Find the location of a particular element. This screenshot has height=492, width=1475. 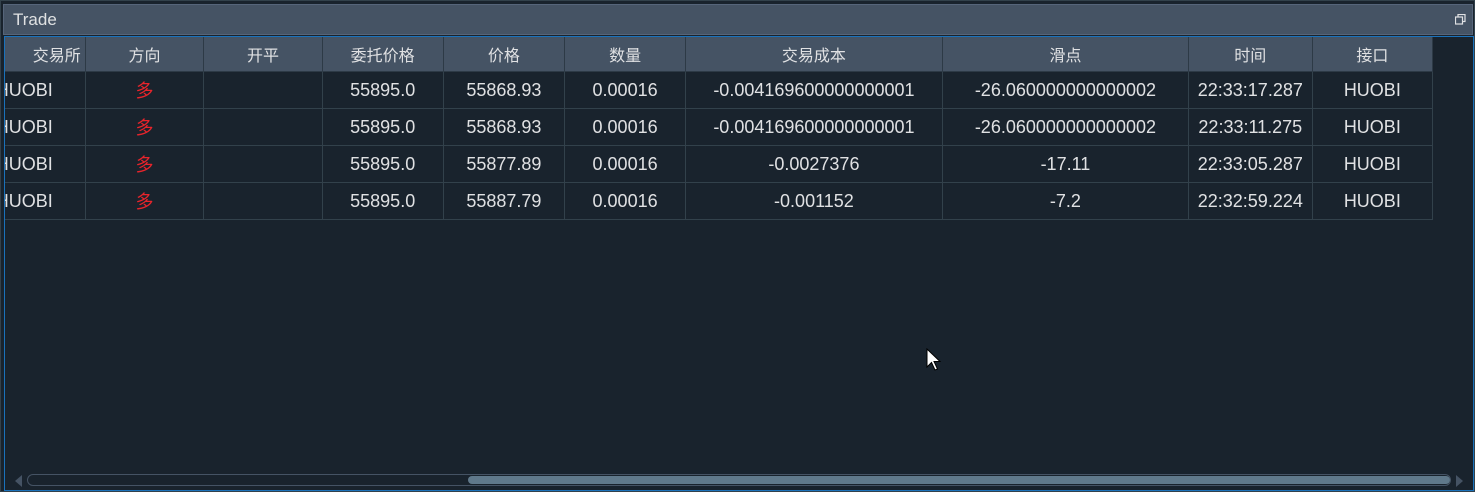

scrollbar-track is located at coordinates (739, 480).